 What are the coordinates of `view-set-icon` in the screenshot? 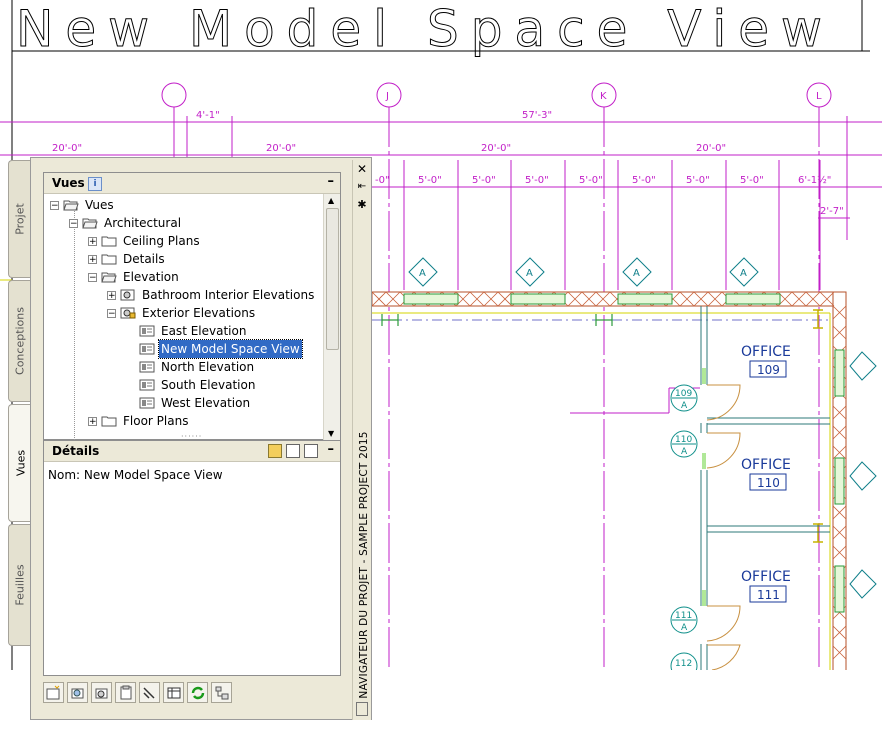 It's located at (128, 295).